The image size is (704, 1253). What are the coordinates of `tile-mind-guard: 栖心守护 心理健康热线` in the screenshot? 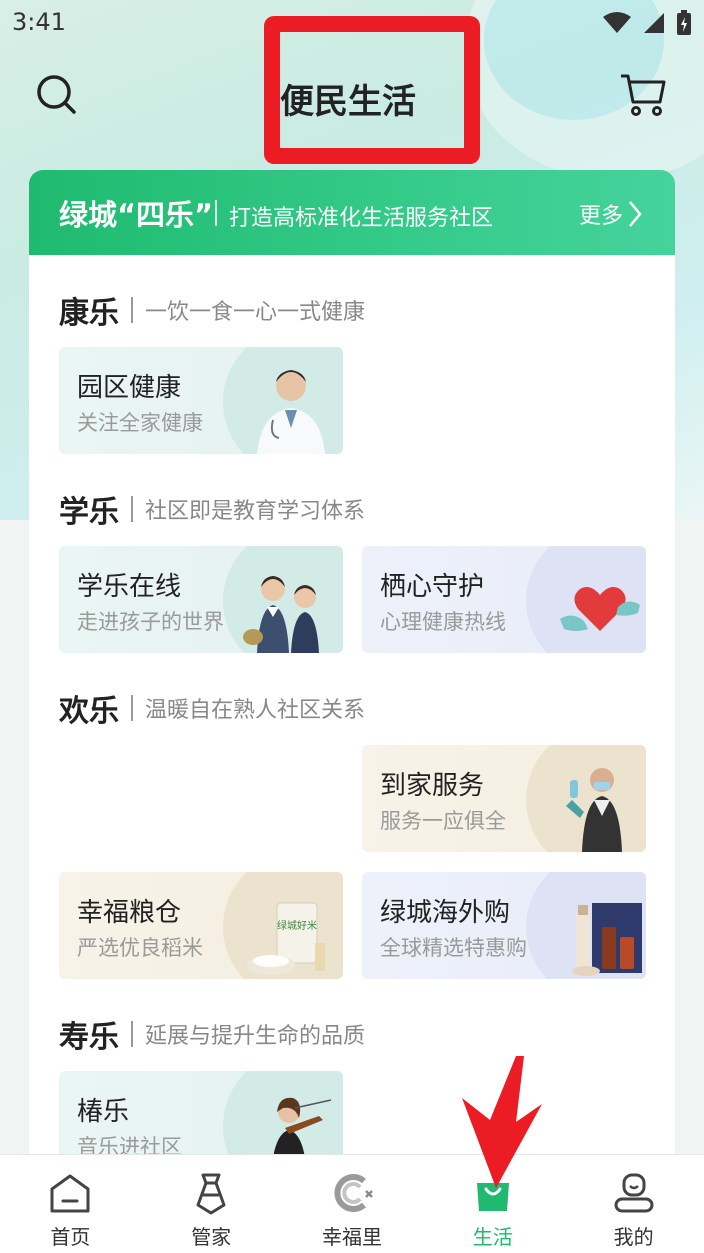 It's located at (504, 599).